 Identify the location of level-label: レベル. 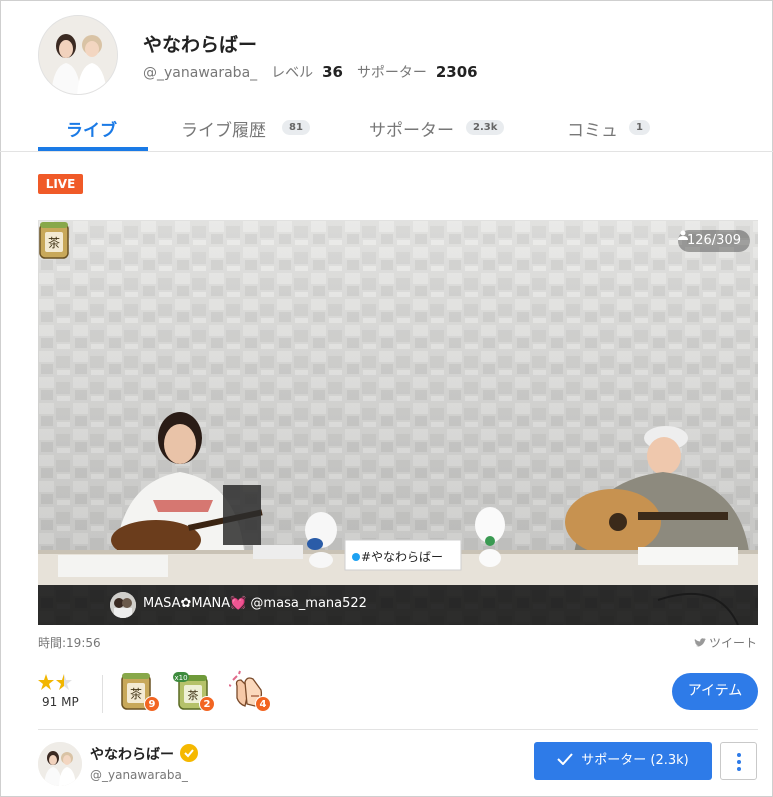
(292, 73).